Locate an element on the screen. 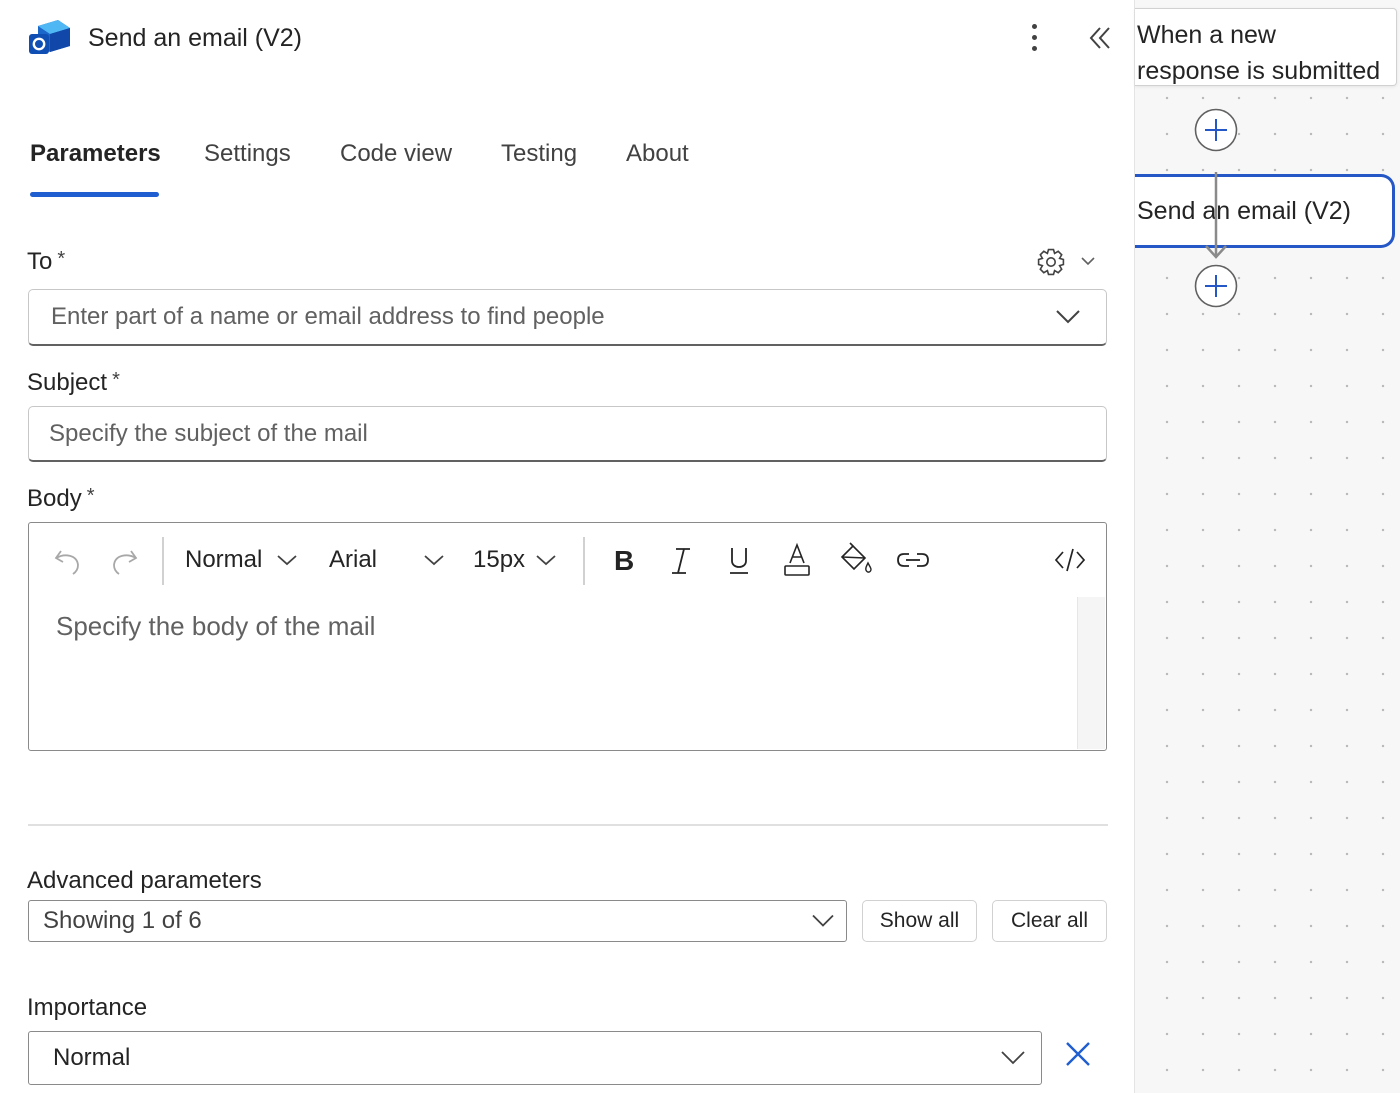 This screenshot has height=1093, width=1400. outlook-icon is located at coordinates (49, 37).